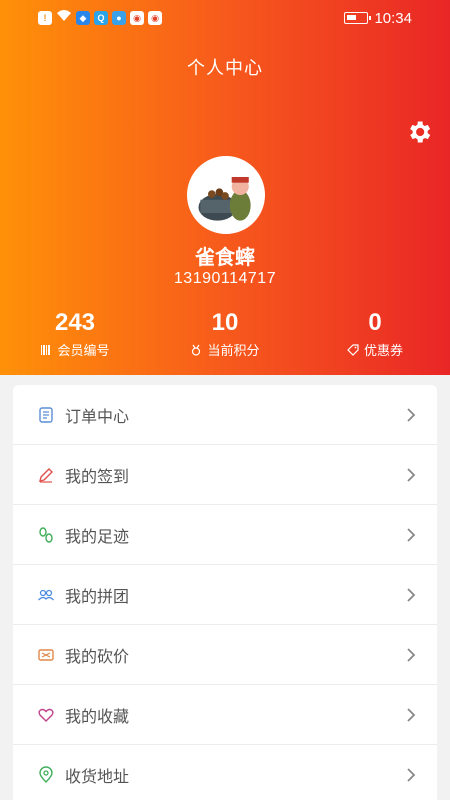 The width and height of the screenshot is (450, 800). What do you see at coordinates (83, 18) in the screenshot?
I see `shield-icon: ◆` at bounding box center [83, 18].